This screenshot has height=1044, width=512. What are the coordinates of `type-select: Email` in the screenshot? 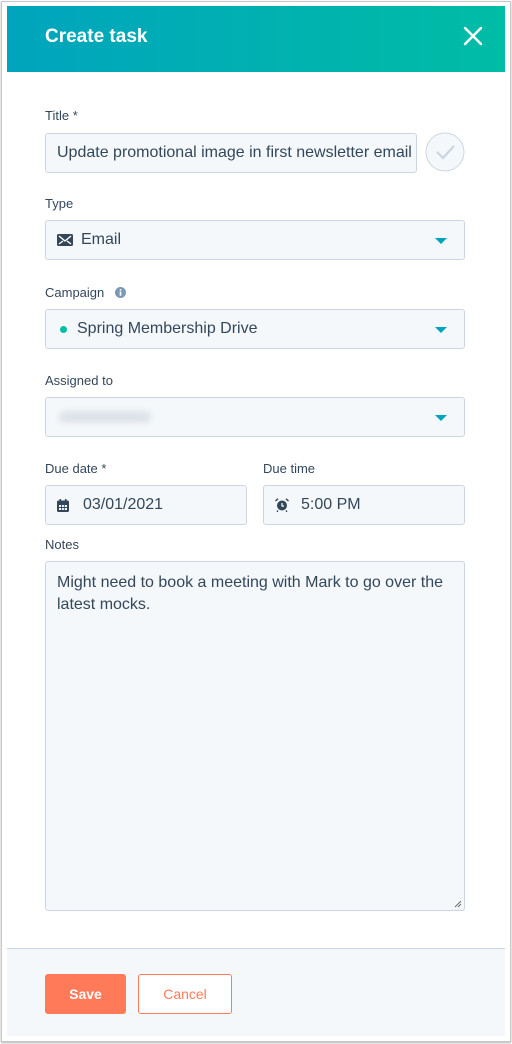 It's located at (255, 240).